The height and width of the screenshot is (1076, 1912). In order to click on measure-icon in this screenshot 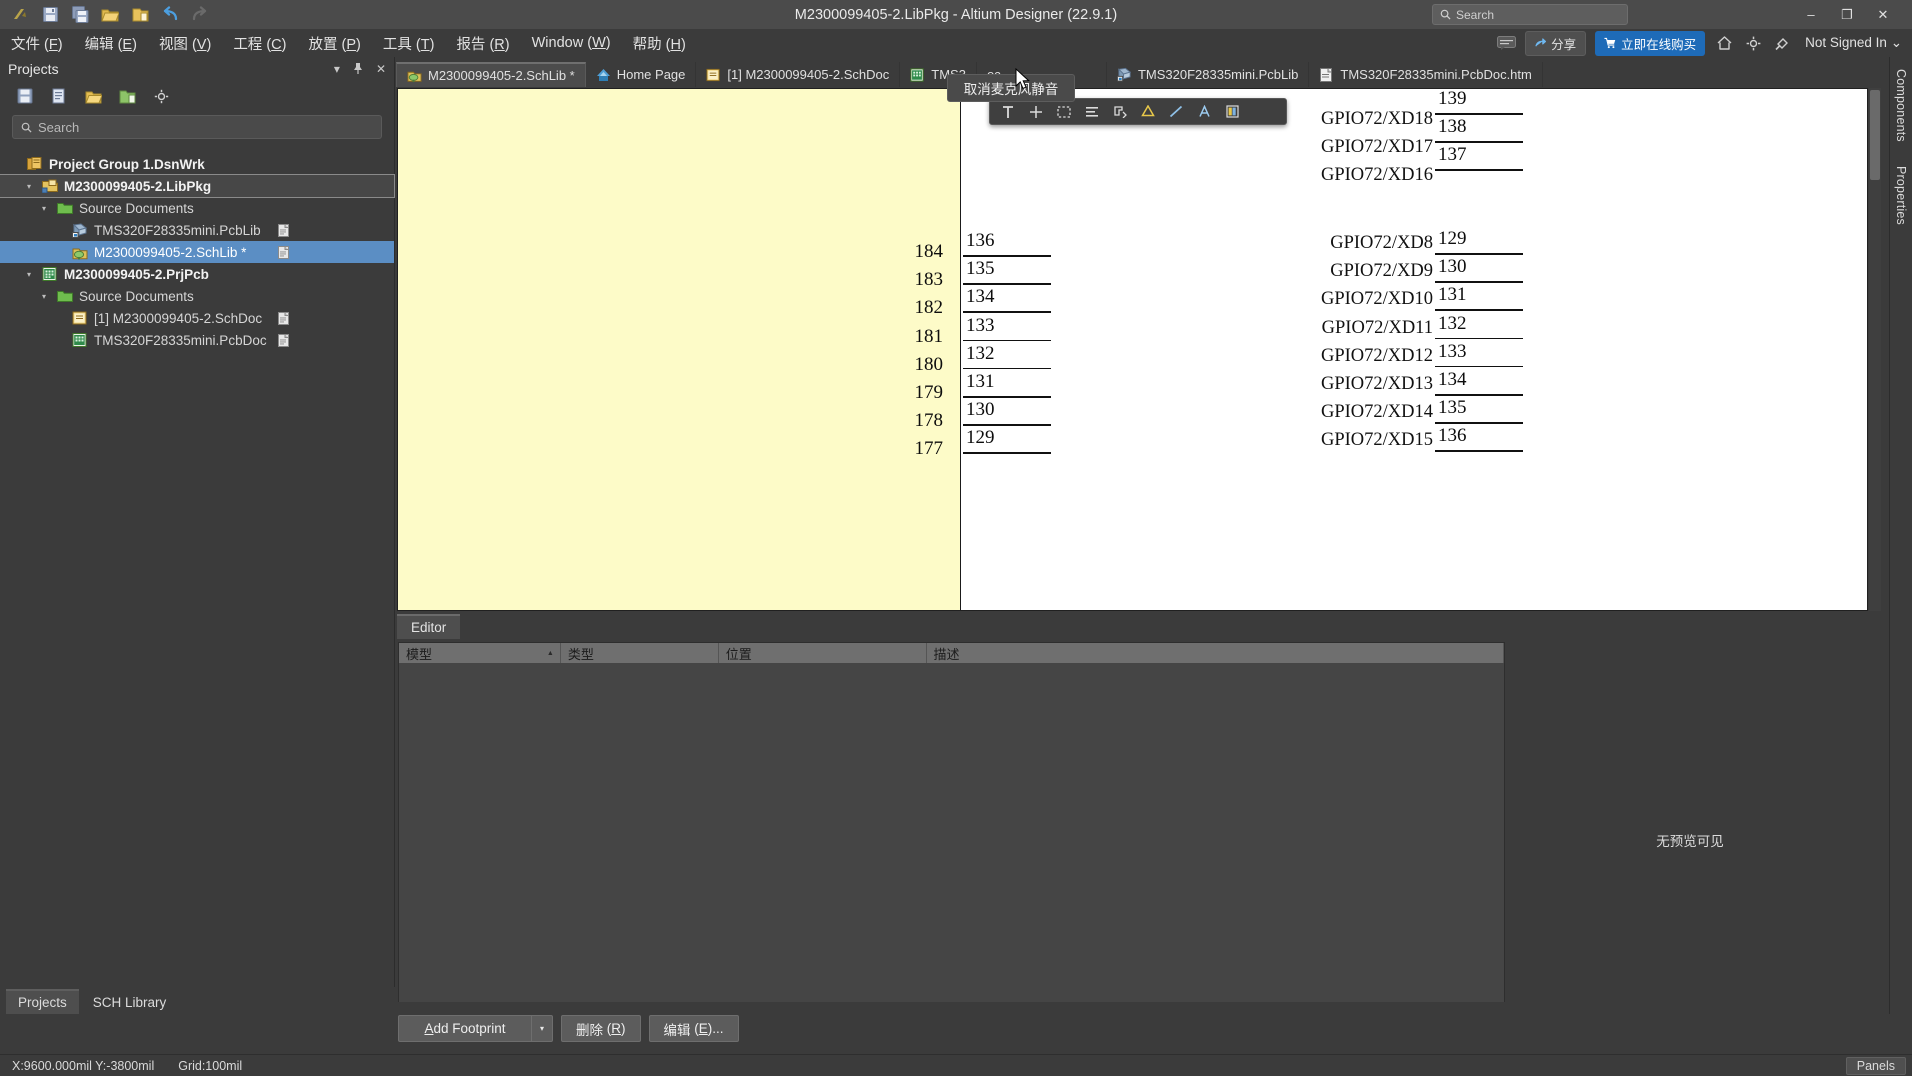, I will do `click(1120, 111)`.